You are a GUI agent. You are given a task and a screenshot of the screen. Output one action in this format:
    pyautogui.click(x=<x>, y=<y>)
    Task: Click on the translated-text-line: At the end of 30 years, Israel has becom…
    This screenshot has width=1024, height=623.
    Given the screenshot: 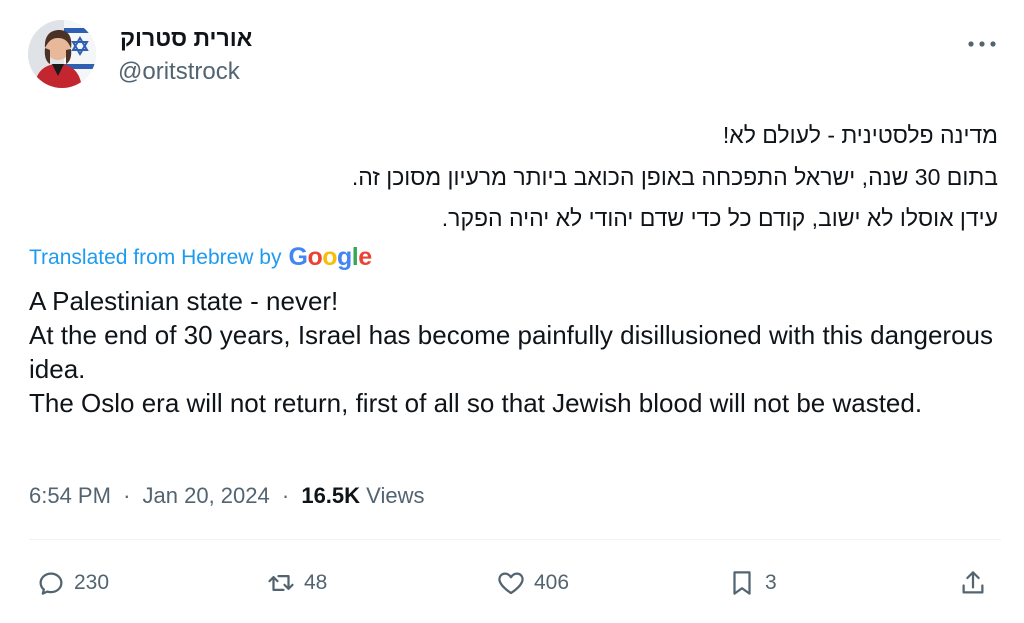 What is the action you would take?
    pyautogui.click(x=511, y=352)
    